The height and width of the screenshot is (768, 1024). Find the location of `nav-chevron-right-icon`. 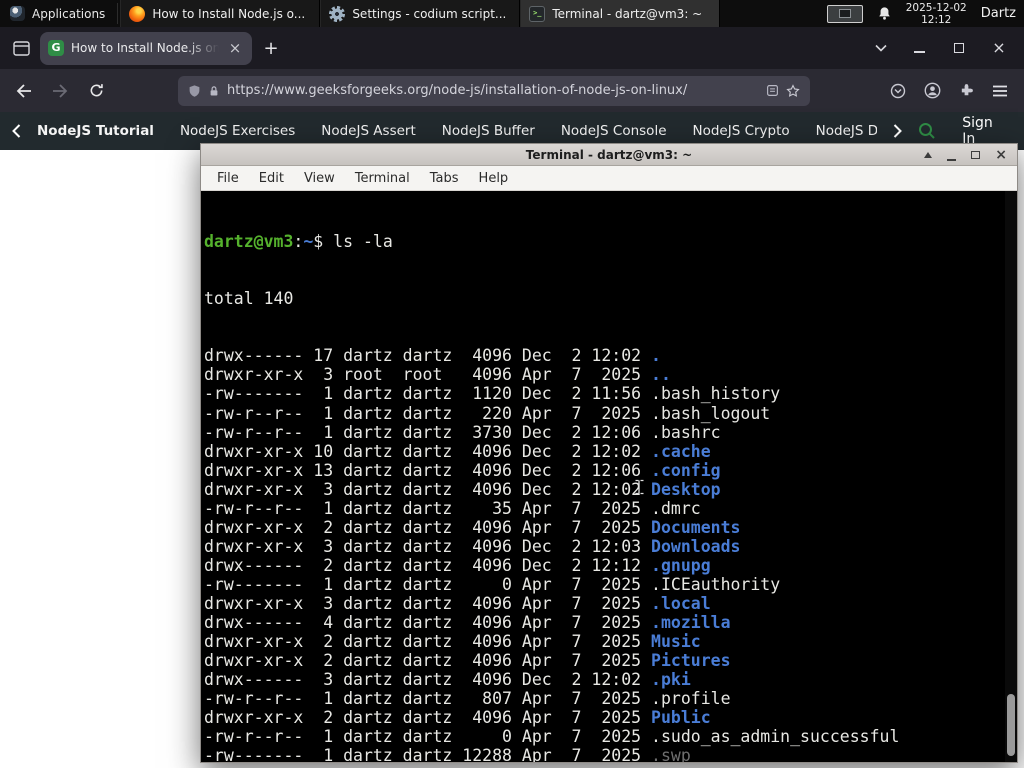

nav-chevron-right-icon is located at coordinates (898, 131).